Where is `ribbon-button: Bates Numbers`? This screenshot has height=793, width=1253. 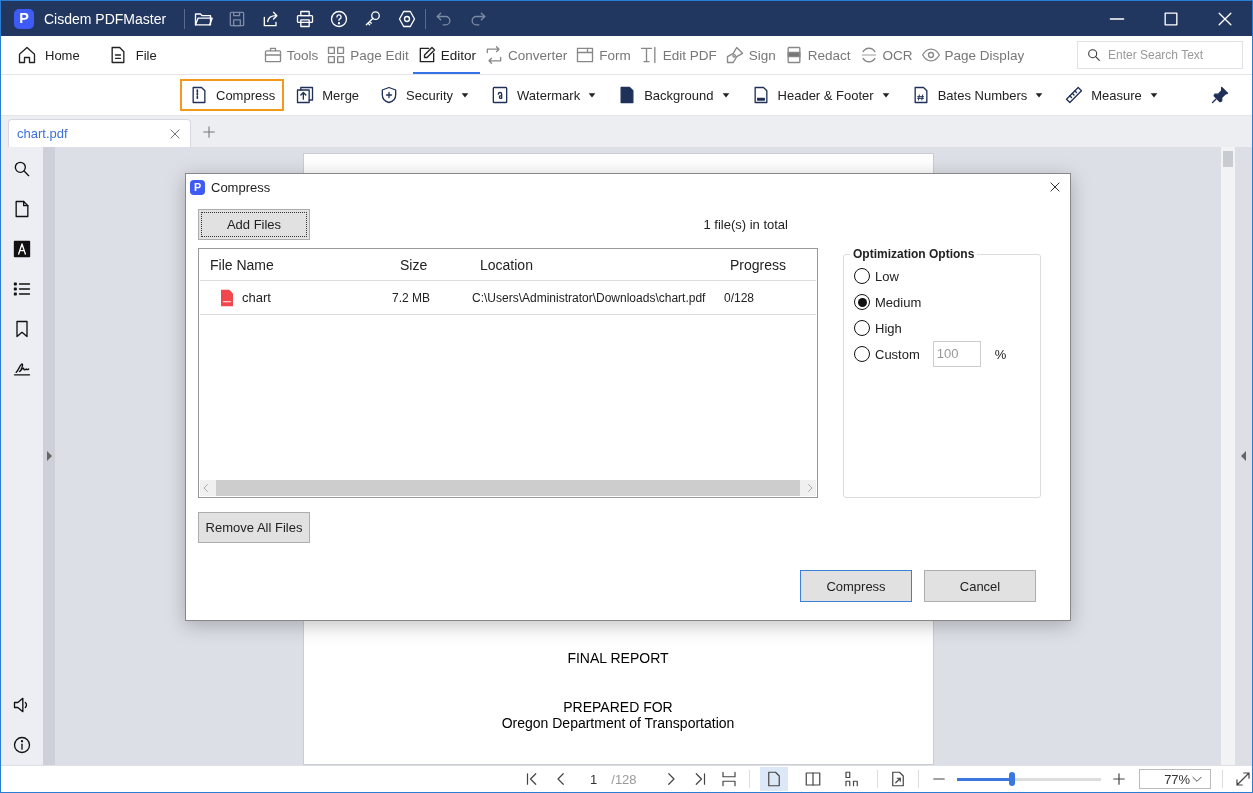 ribbon-button: Bates Numbers is located at coordinates (977, 95).